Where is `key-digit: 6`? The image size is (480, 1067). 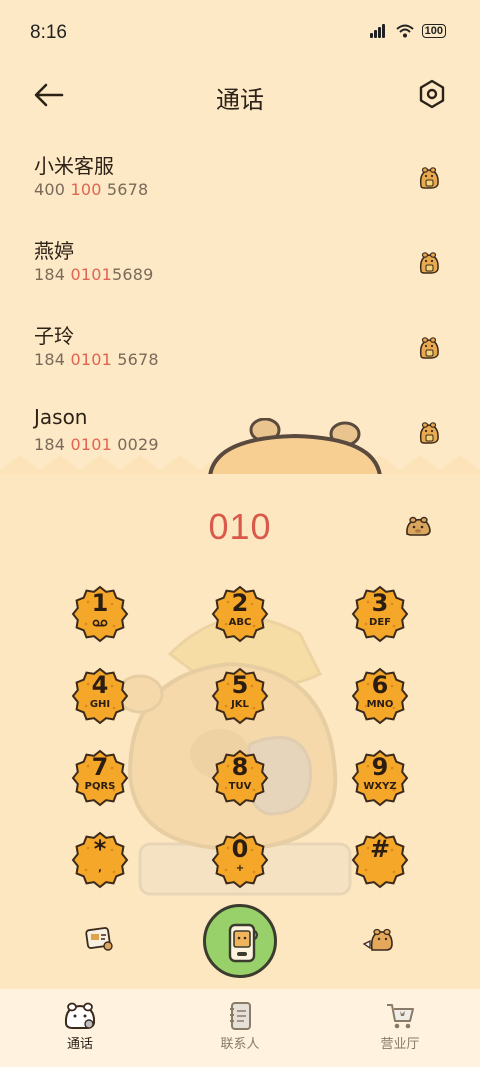
key-digit: 6 is located at coordinates (380, 685).